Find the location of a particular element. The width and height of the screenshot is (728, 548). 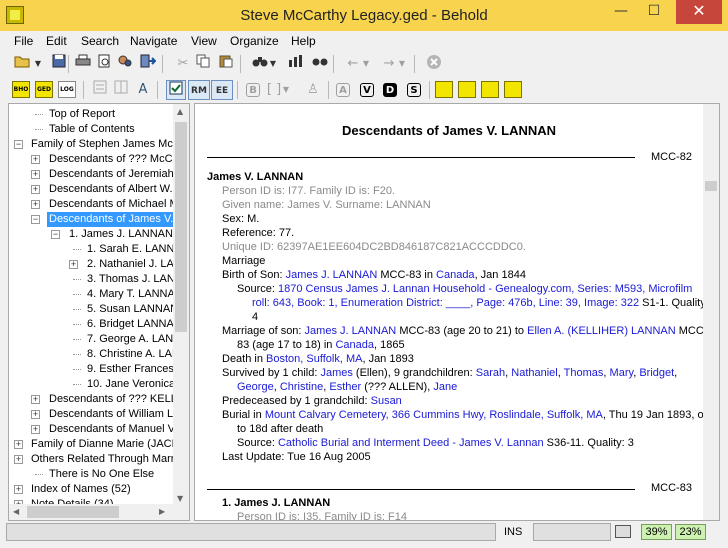

tree-item: + Descendants of Albert W. is located at coordinates (91, 189).